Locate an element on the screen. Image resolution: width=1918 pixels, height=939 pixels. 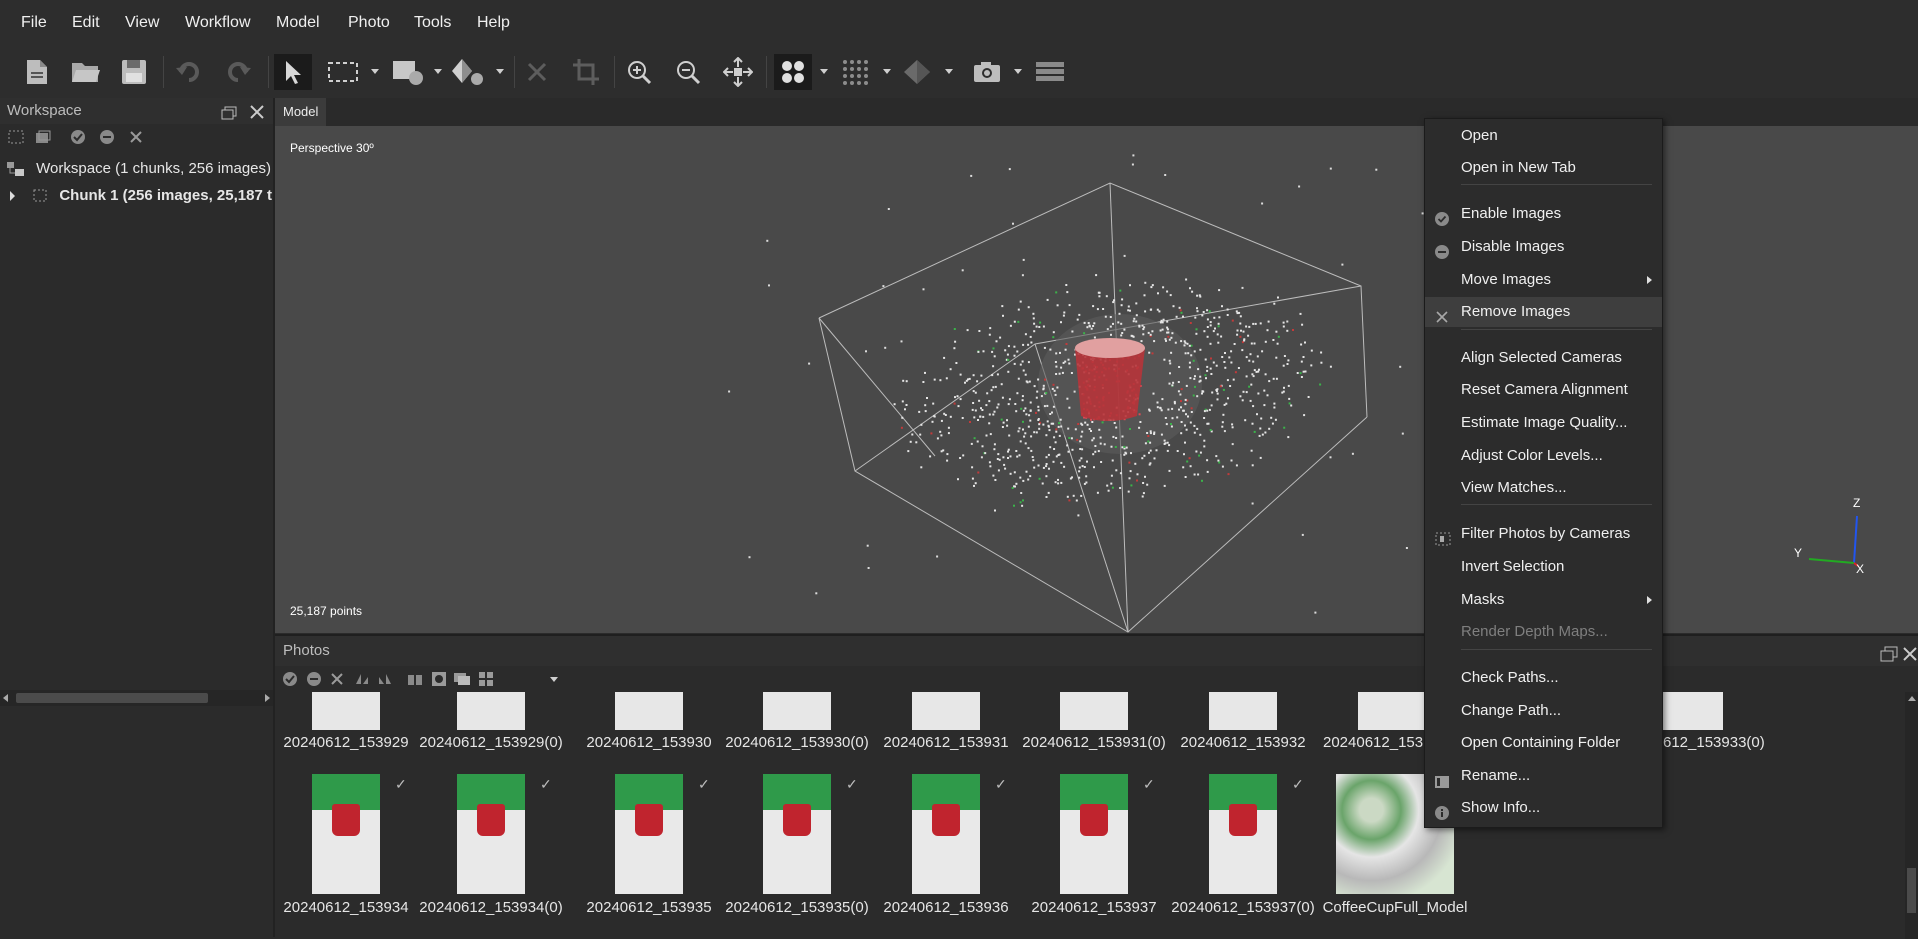
zoom-in-icon is located at coordinates (639, 72).